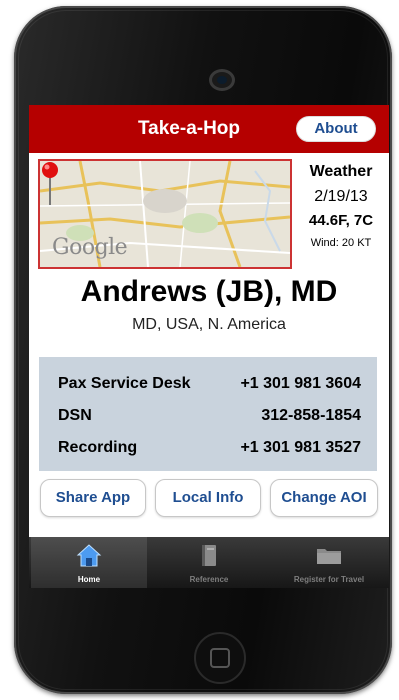 The height and width of the screenshot is (700, 399). What do you see at coordinates (124, 383) in the screenshot?
I see `contact-label: Pax Service Desk` at bounding box center [124, 383].